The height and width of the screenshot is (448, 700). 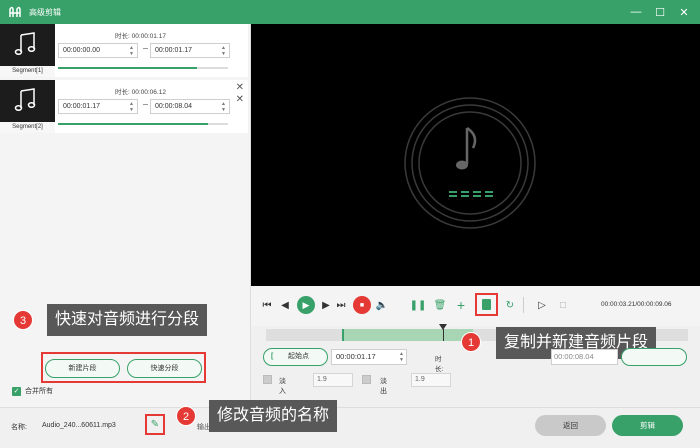 I want to click on segment-end-input: 00:00:01.17 ▲ ▼, so click(x=190, y=50).